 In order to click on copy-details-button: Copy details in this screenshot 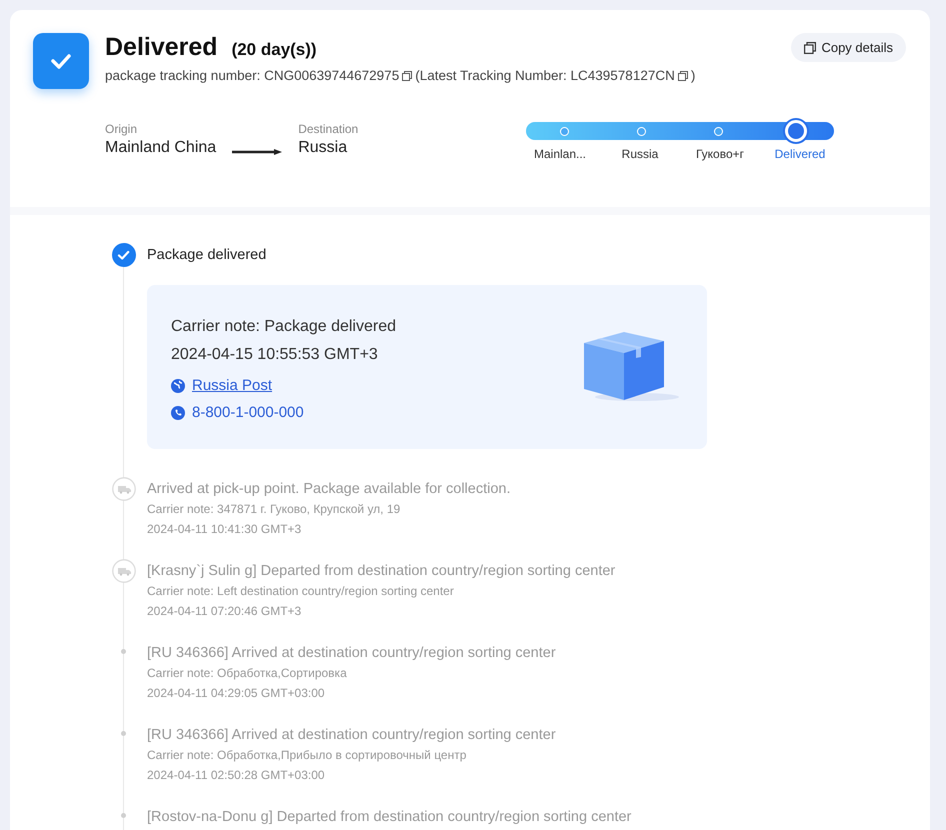, I will do `click(848, 47)`.